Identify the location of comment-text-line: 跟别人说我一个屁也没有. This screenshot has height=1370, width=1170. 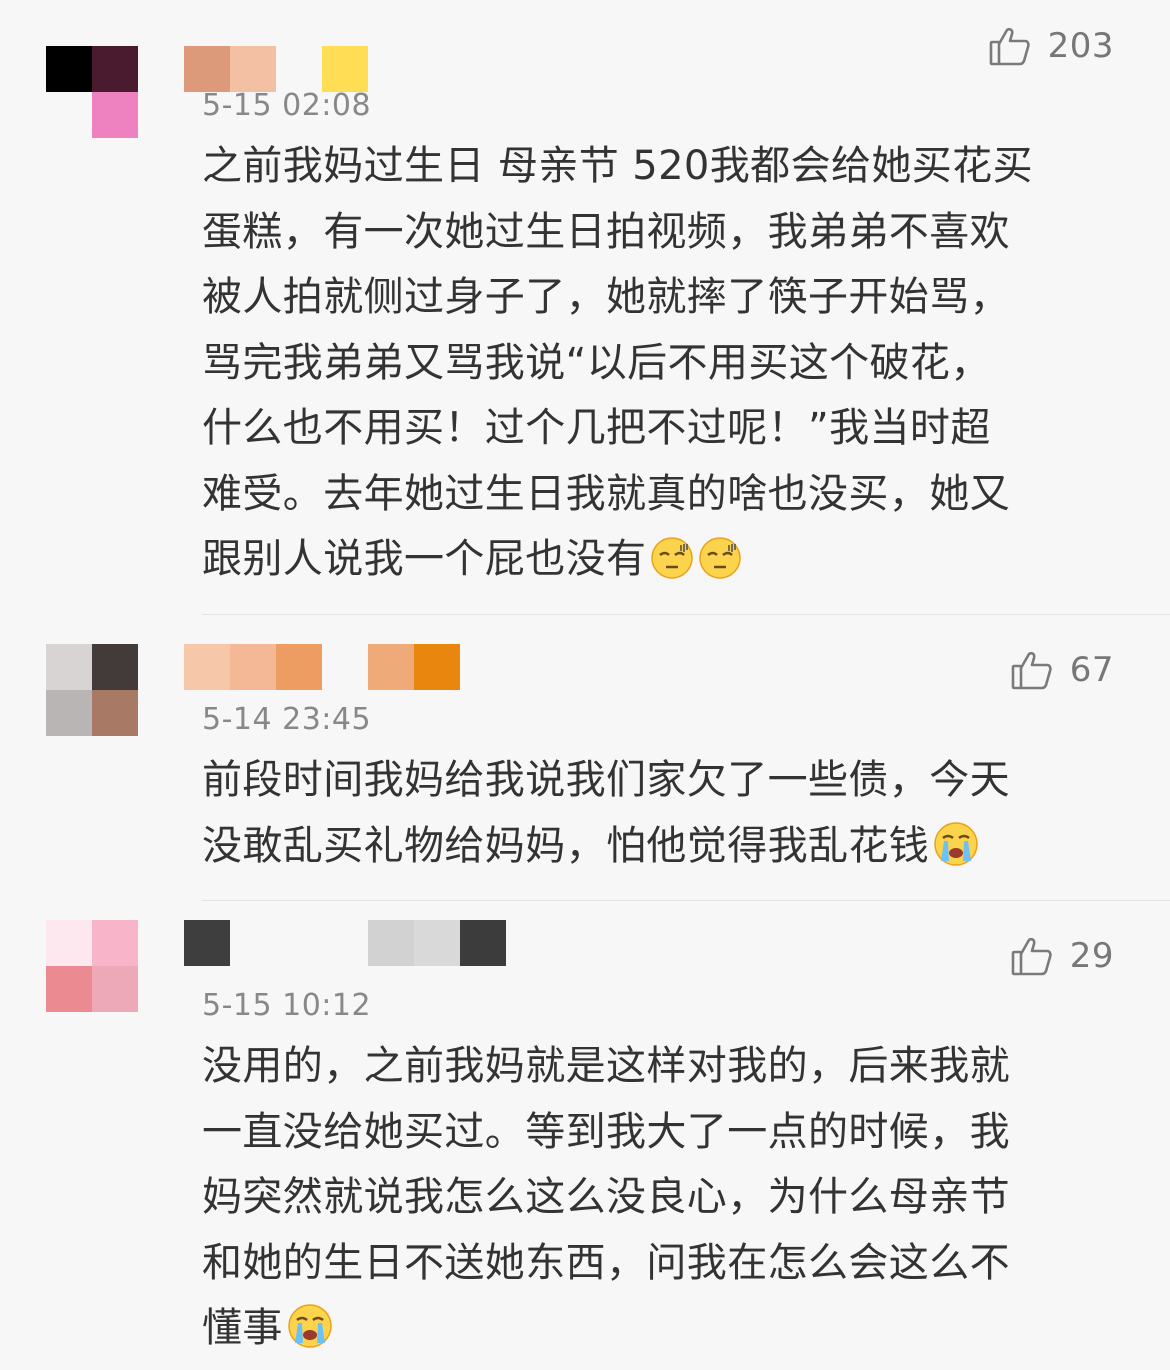
(424, 559).